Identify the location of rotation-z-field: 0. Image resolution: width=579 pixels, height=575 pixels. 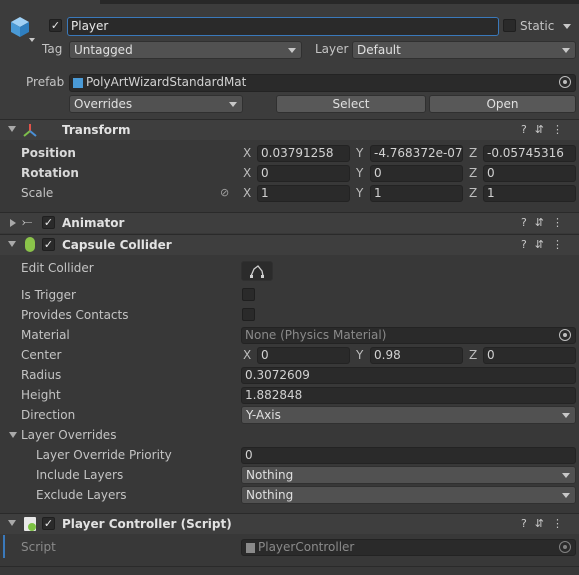
(529, 173).